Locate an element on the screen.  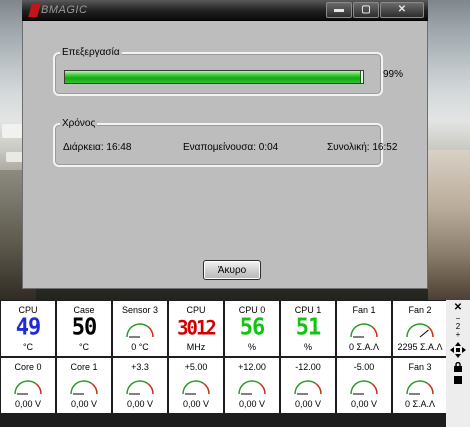
title-bar: BMAGIC ▬ ▢ ✕ is located at coordinates (225, 10).